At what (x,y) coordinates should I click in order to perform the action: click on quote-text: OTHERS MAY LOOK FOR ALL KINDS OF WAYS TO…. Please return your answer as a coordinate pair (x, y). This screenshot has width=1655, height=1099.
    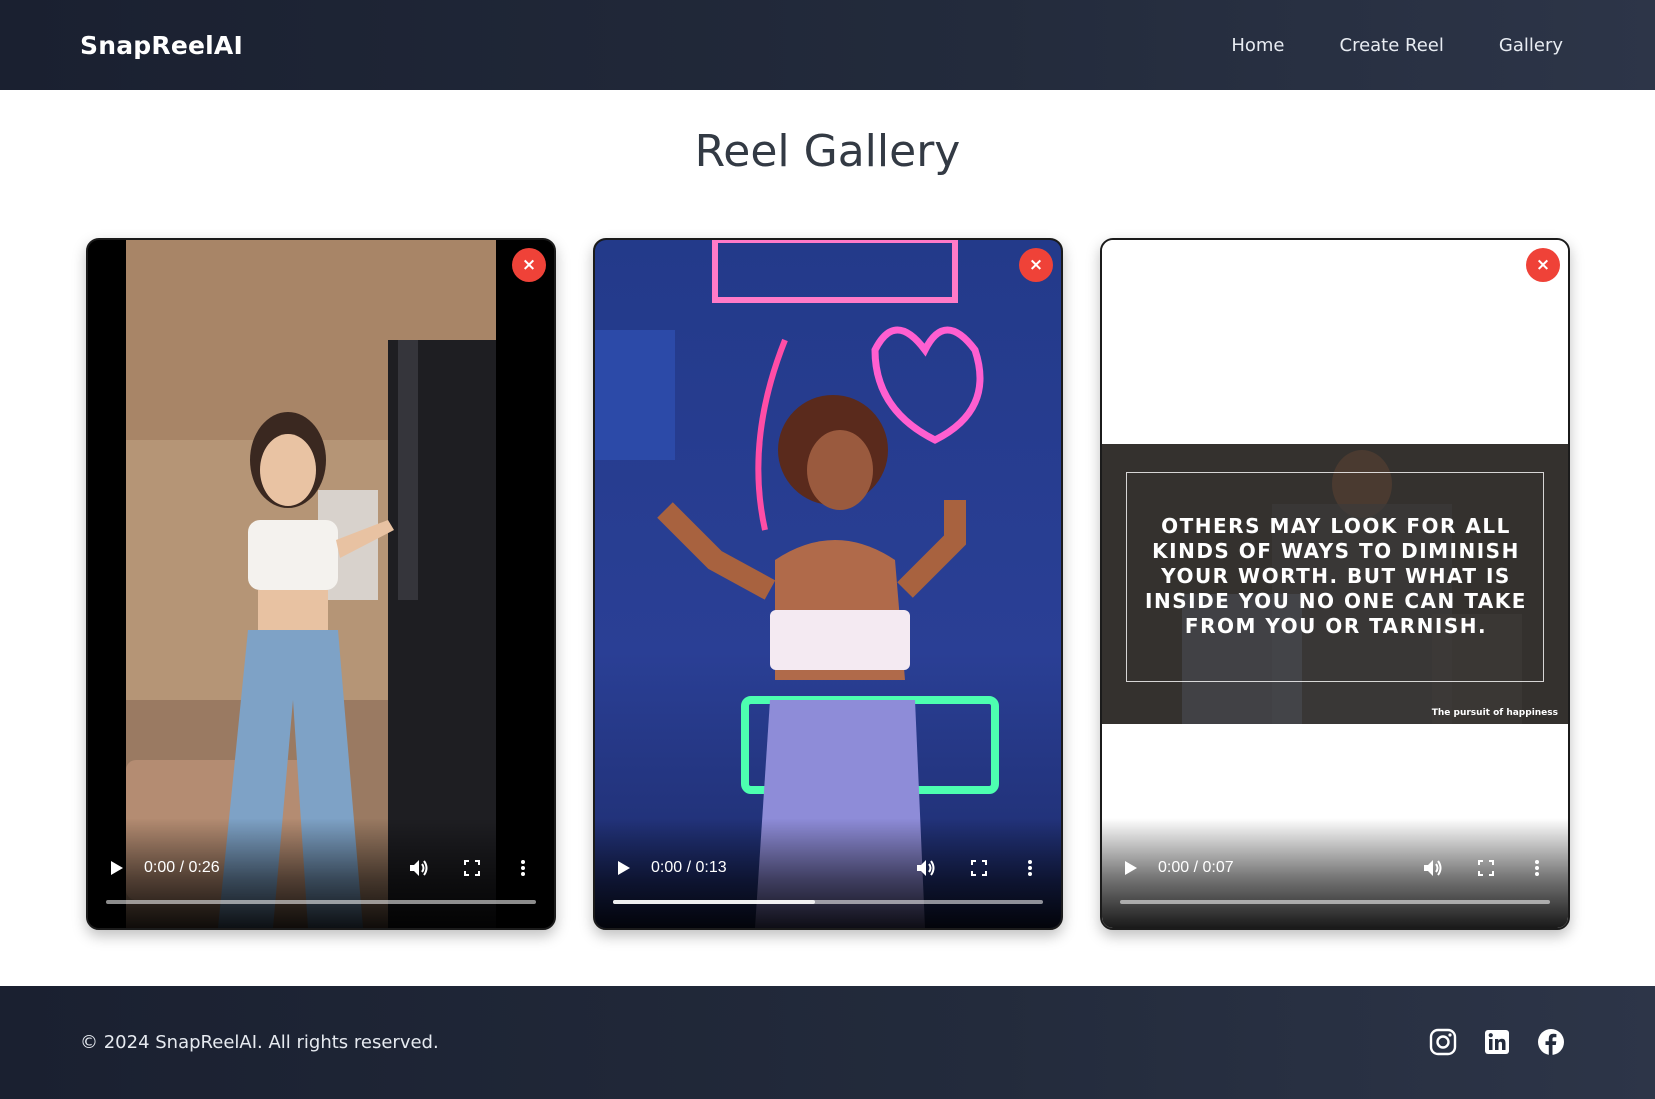
    Looking at the image, I should click on (1336, 576).